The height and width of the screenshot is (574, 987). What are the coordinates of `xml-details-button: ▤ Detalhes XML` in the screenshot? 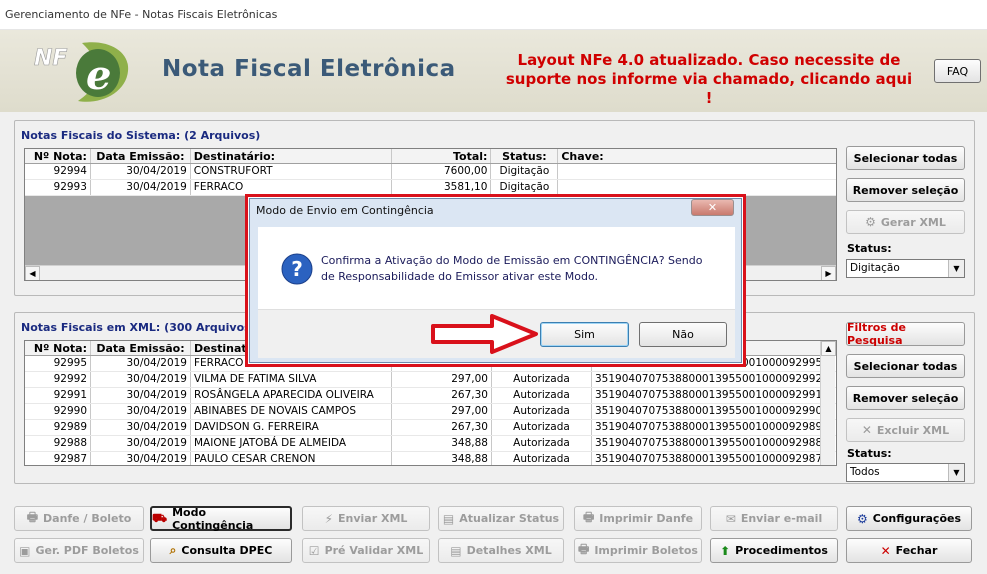 It's located at (501, 550).